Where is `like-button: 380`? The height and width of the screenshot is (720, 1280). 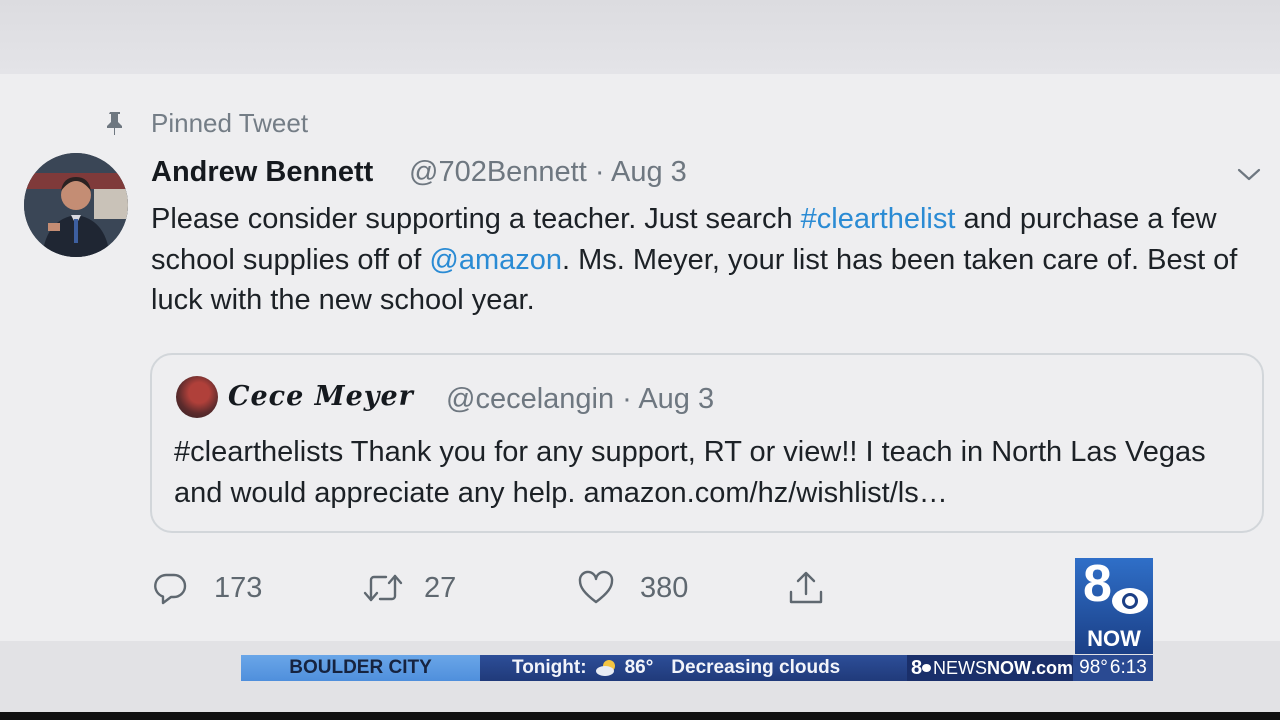 like-button: 380 is located at coordinates (633, 588).